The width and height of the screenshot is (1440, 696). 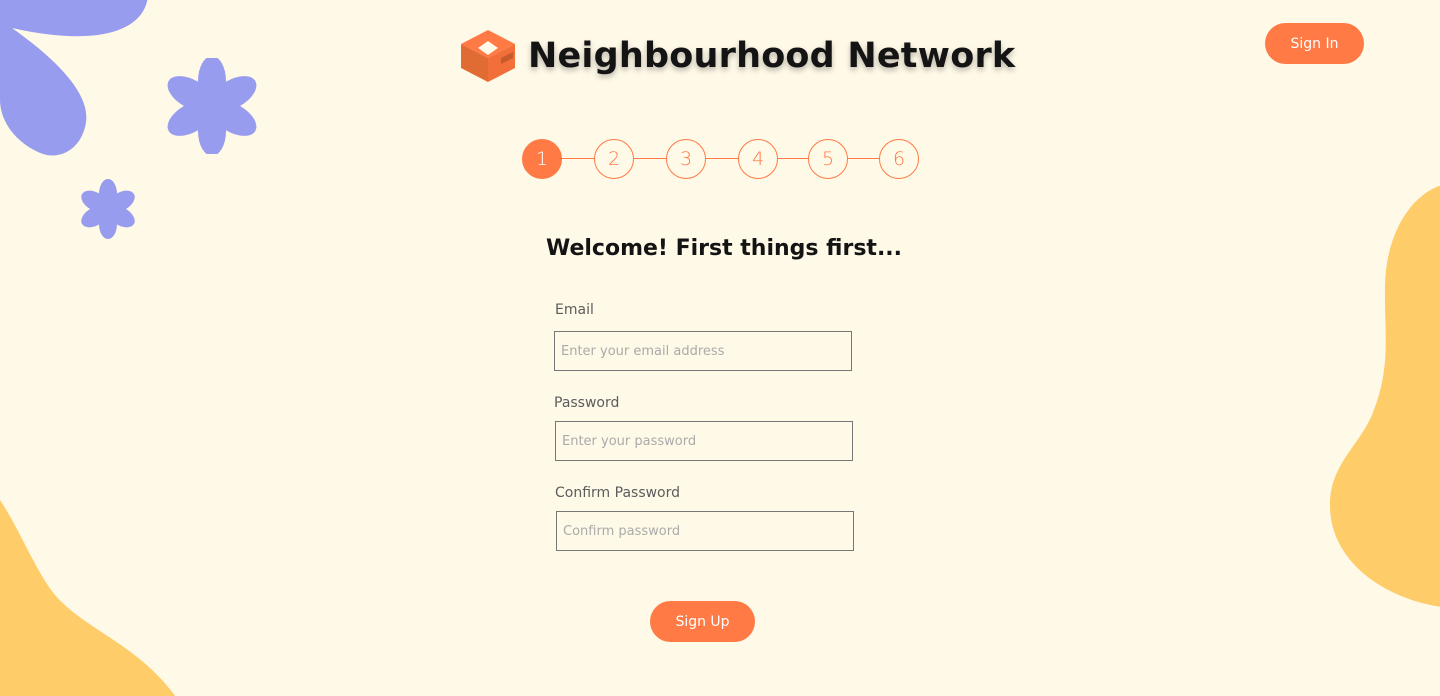 I want to click on email-label: Email, so click(x=574, y=310).